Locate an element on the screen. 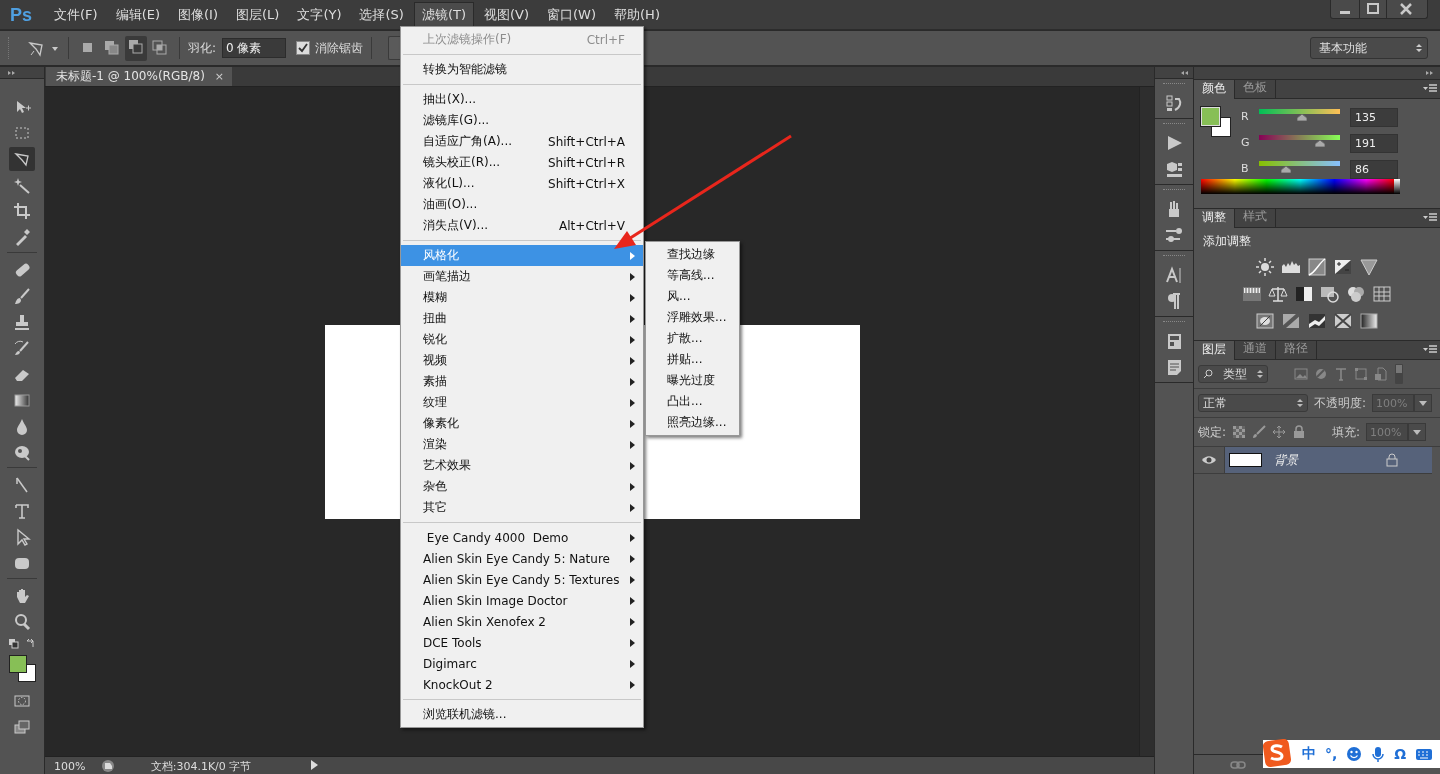  dodge-icon is located at coordinates (22, 452).